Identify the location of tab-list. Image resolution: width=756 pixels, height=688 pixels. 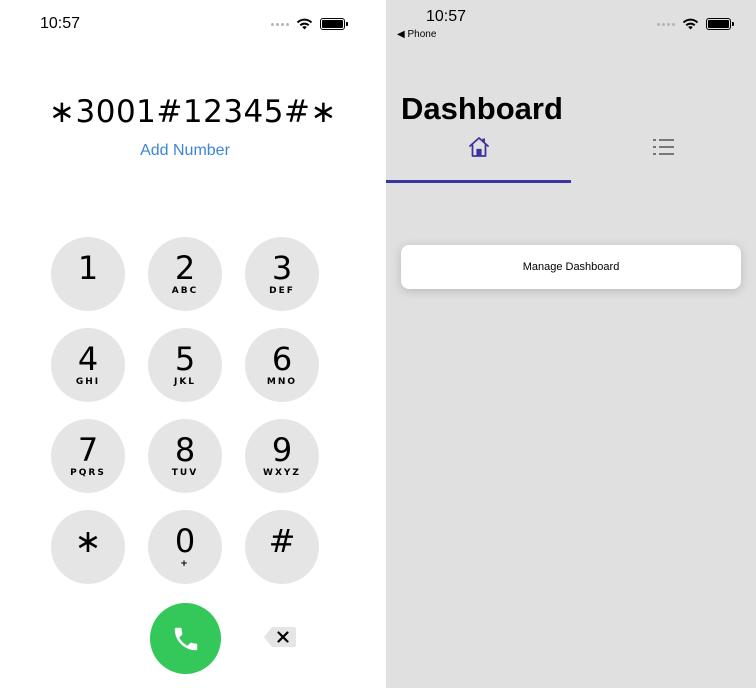
(663, 158).